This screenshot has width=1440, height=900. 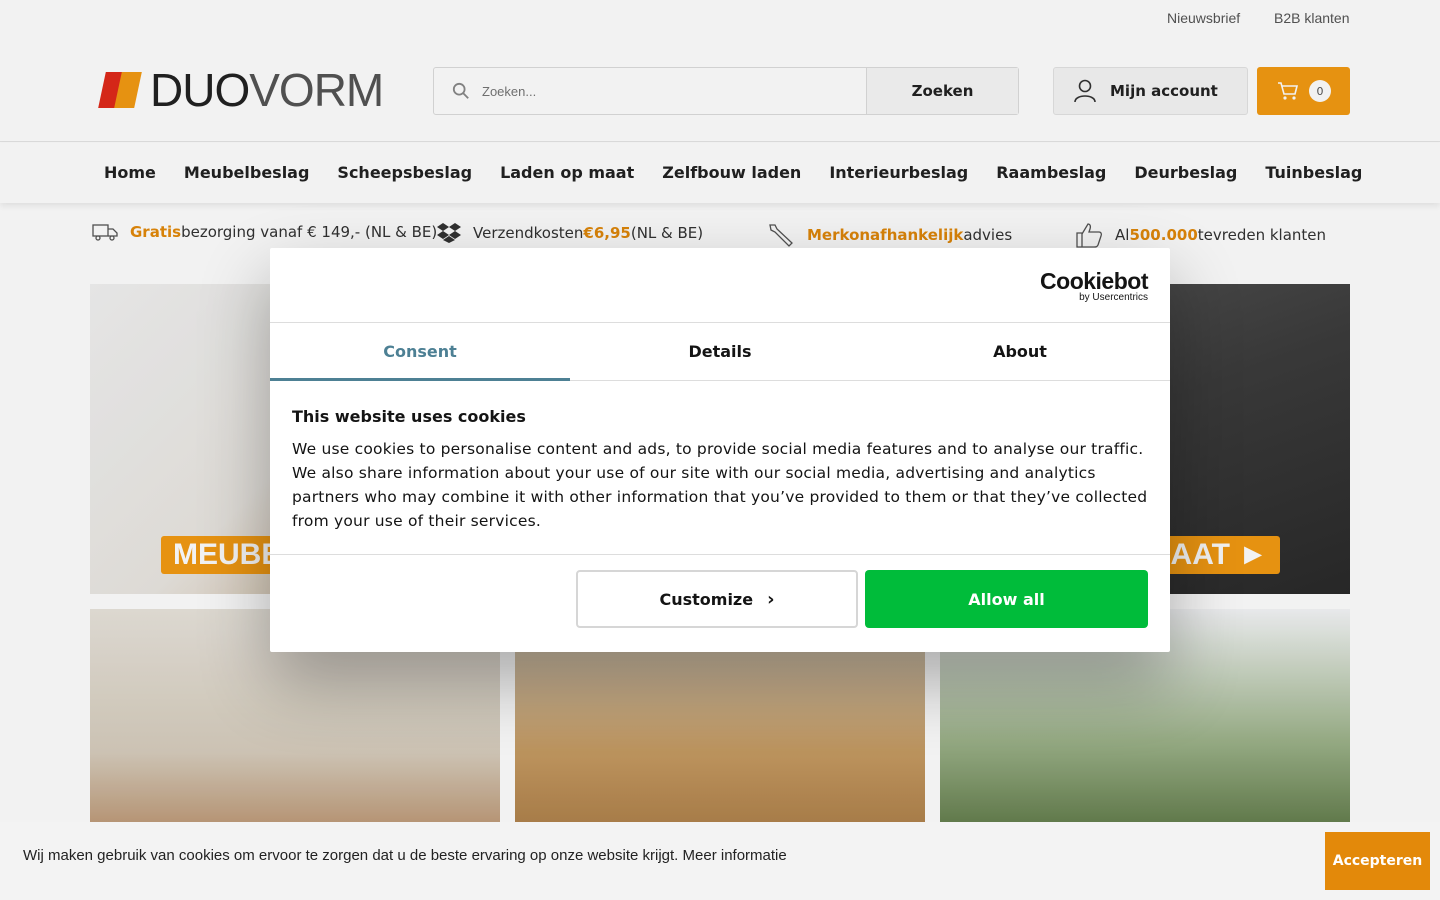 I want to click on tab-about: About, so click(x=1020, y=351).